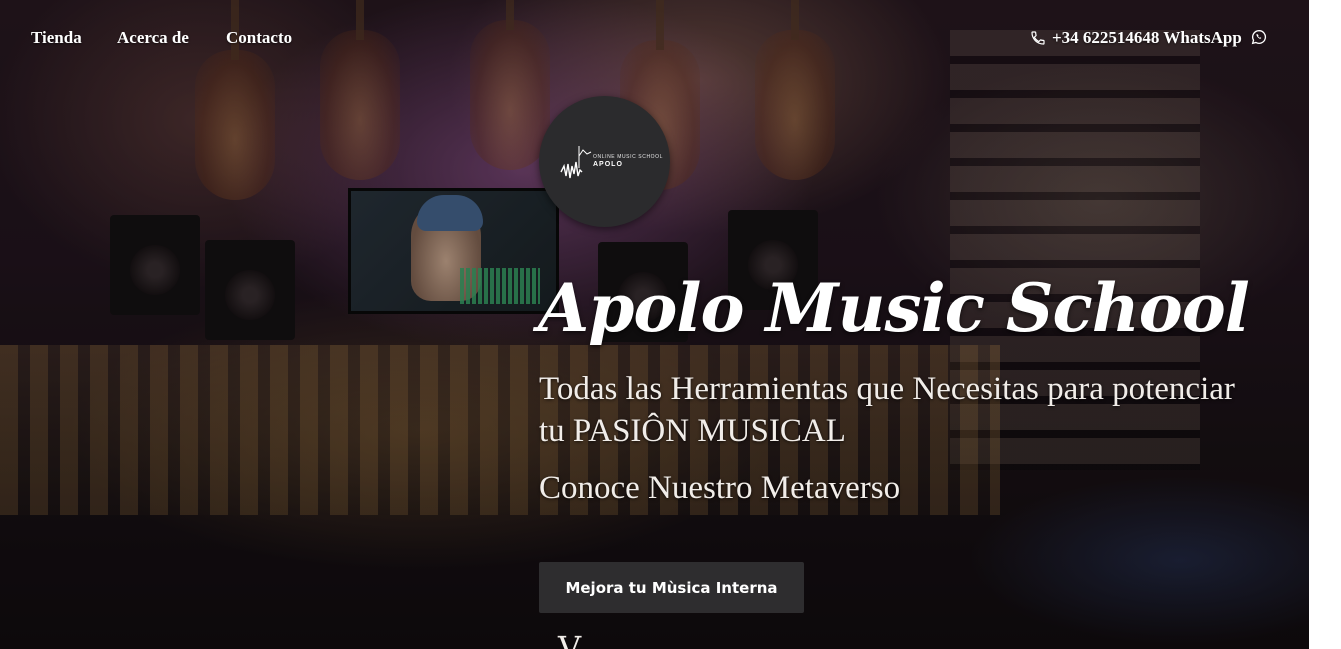 The image size is (1341, 649). Describe the element at coordinates (608, 164) in the screenshot. I see `logo-brand: APOLO` at that location.